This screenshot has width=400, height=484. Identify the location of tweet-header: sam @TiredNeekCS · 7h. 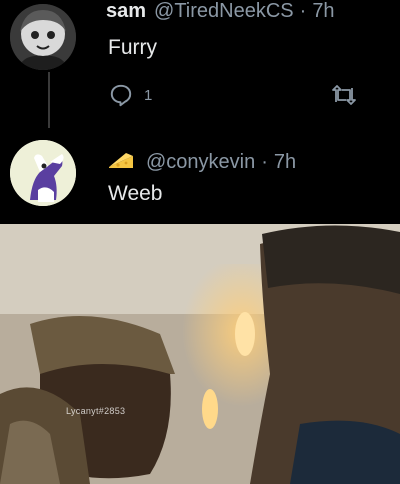
(220, 11).